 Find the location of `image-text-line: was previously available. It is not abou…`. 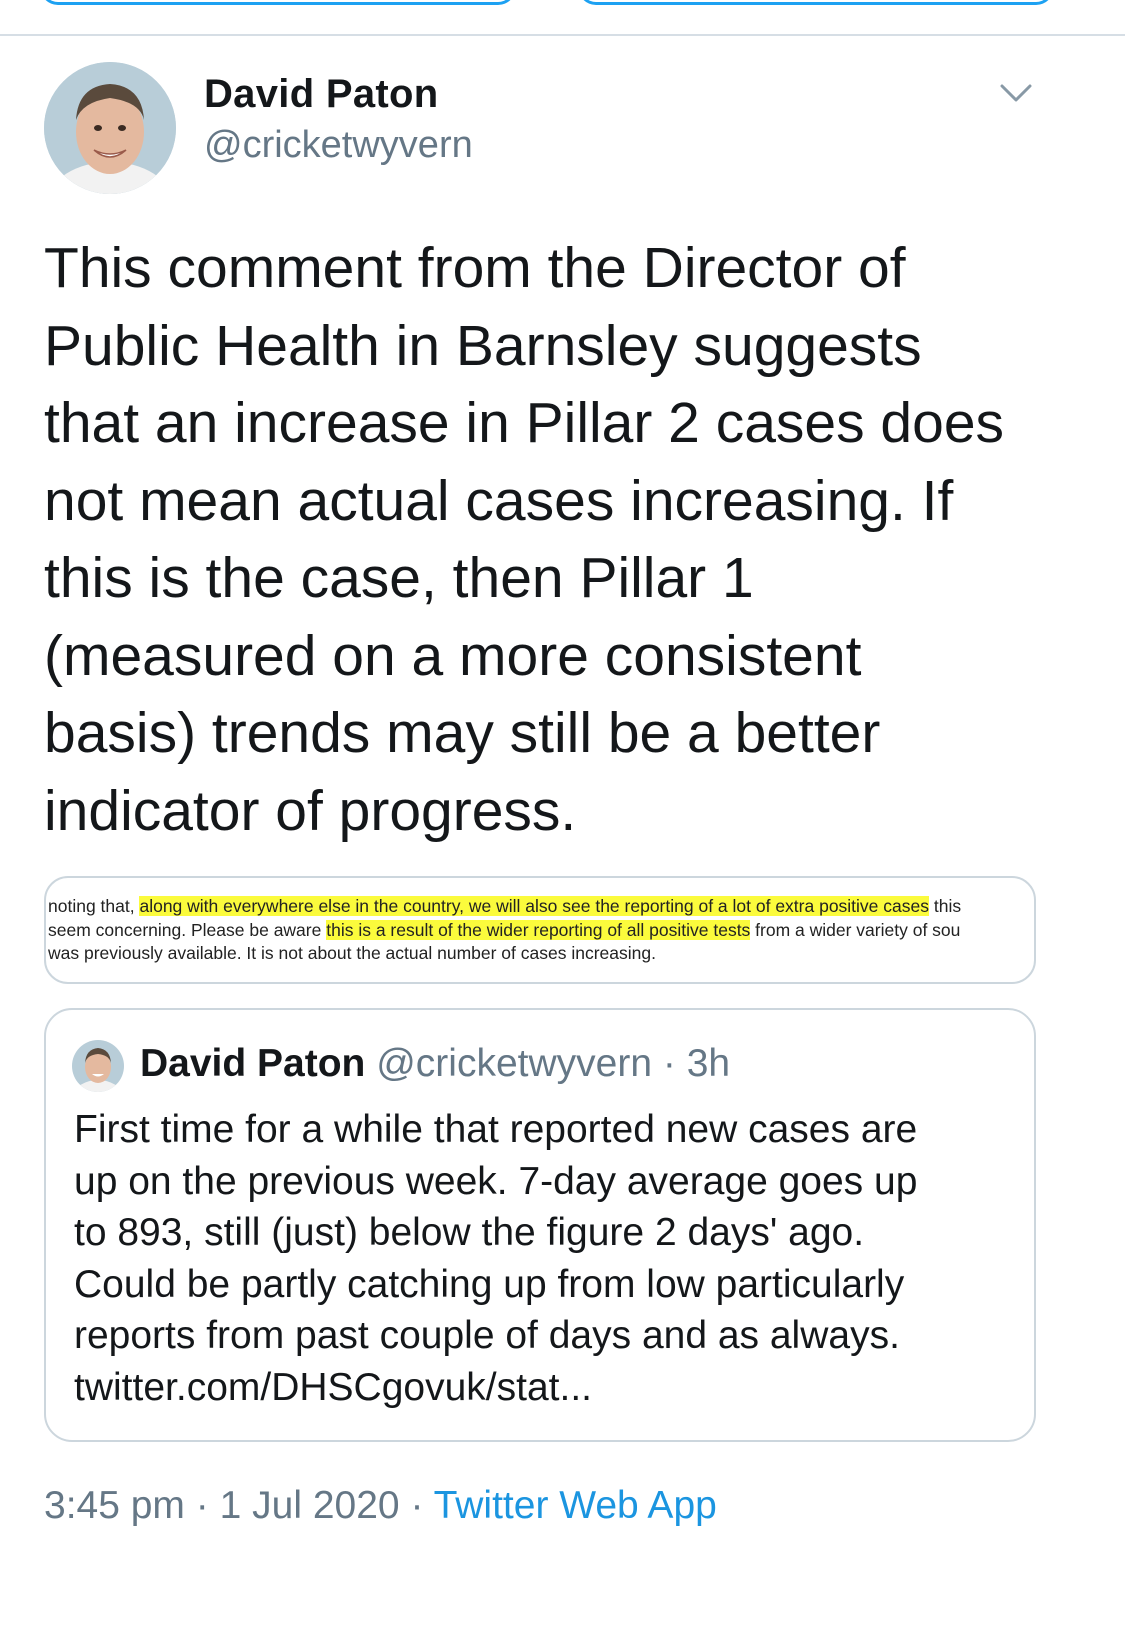

image-text-line: was previously available. It is not abou… is located at coordinates (352, 953).